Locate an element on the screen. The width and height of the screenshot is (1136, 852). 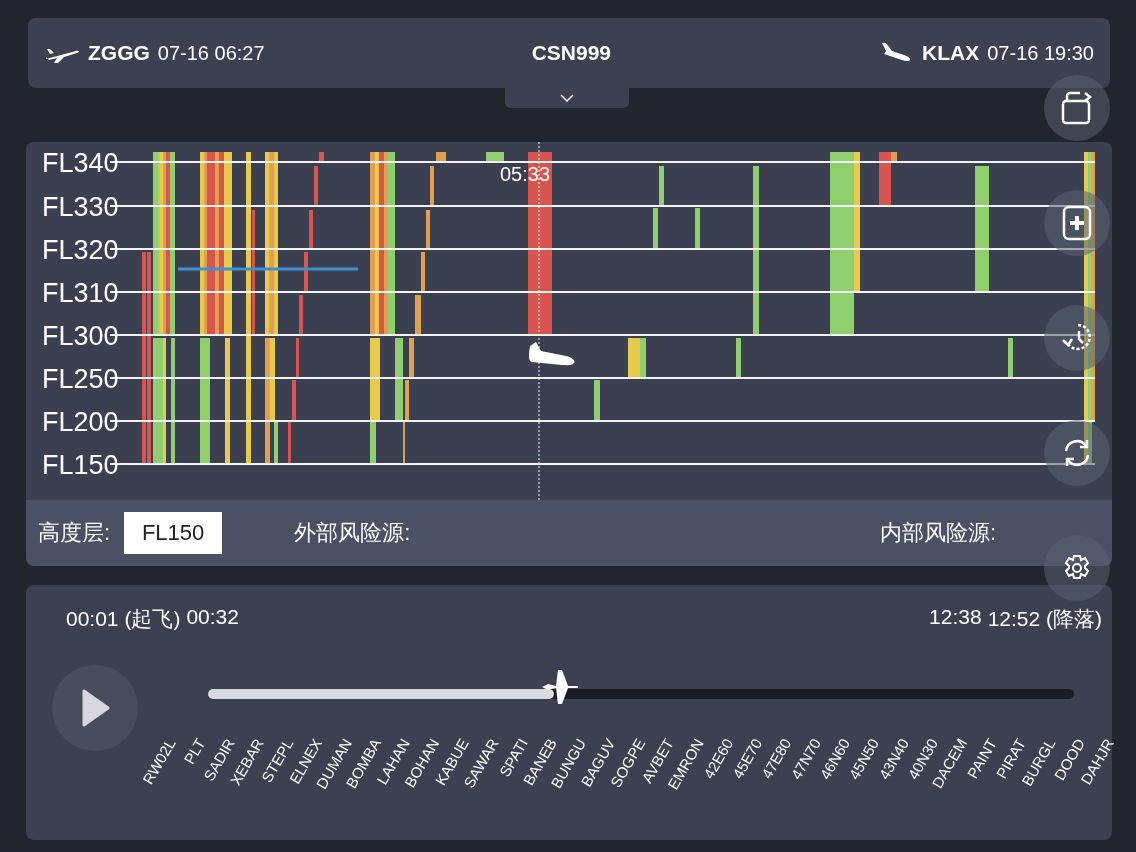
flight-level-label: FL340 is located at coordinates (80, 163).